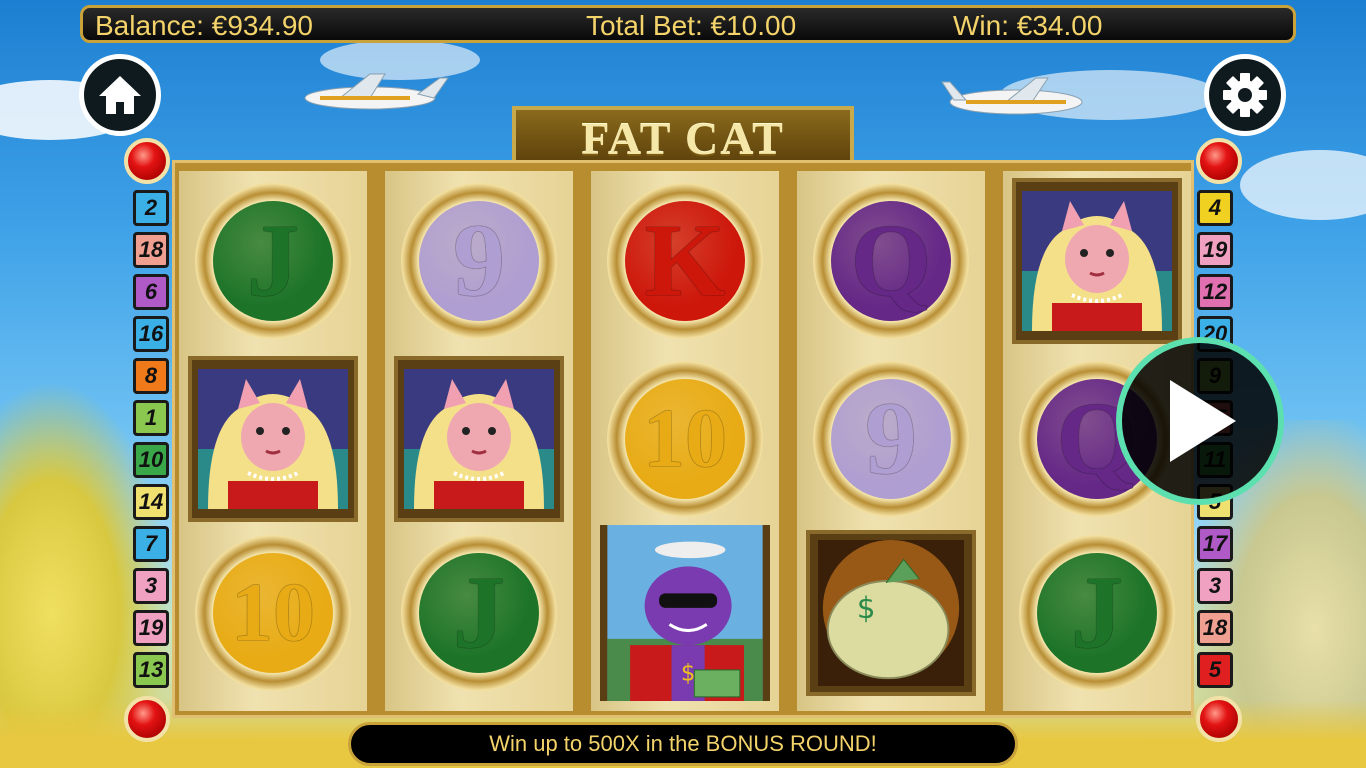 The width and height of the screenshot is (1366, 768). I want to click on total-bet-label: Total Bet: €10.00, so click(691, 25).